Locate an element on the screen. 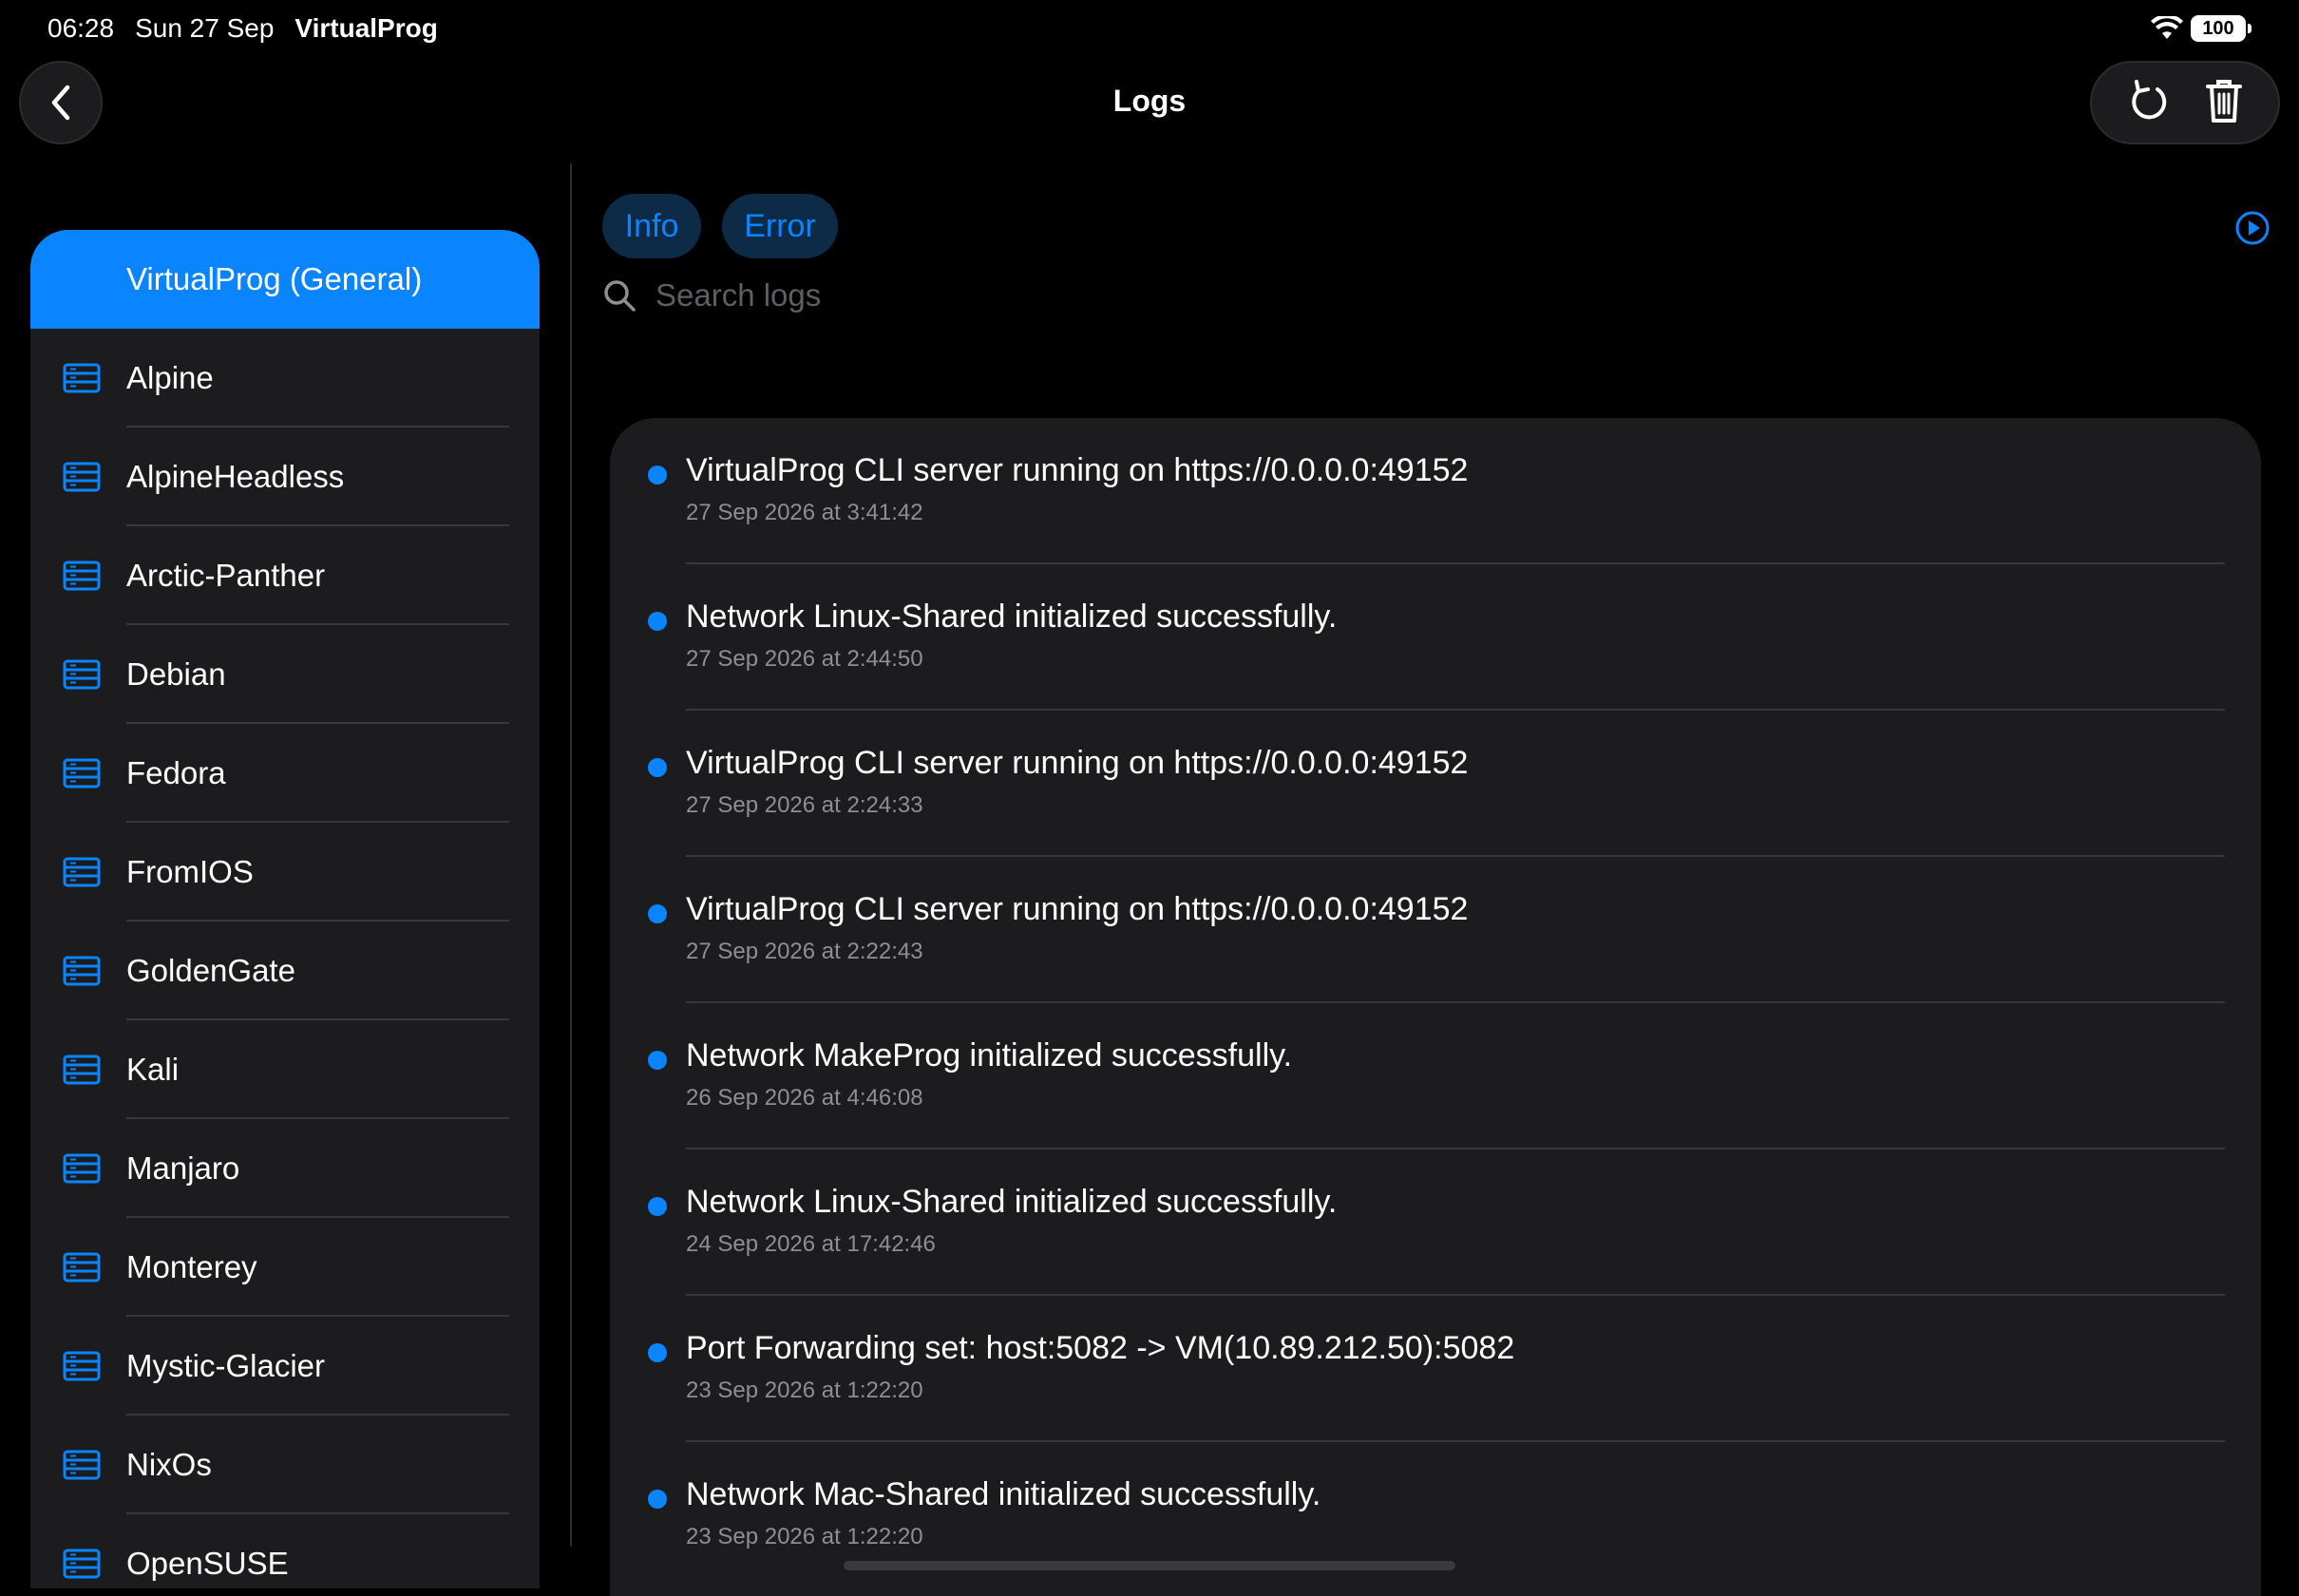 The height and width of the screenshot is (1596, 2299). sidebar-item-arctic-panther: Arctic-Panther is located at coordinates (285, 575).